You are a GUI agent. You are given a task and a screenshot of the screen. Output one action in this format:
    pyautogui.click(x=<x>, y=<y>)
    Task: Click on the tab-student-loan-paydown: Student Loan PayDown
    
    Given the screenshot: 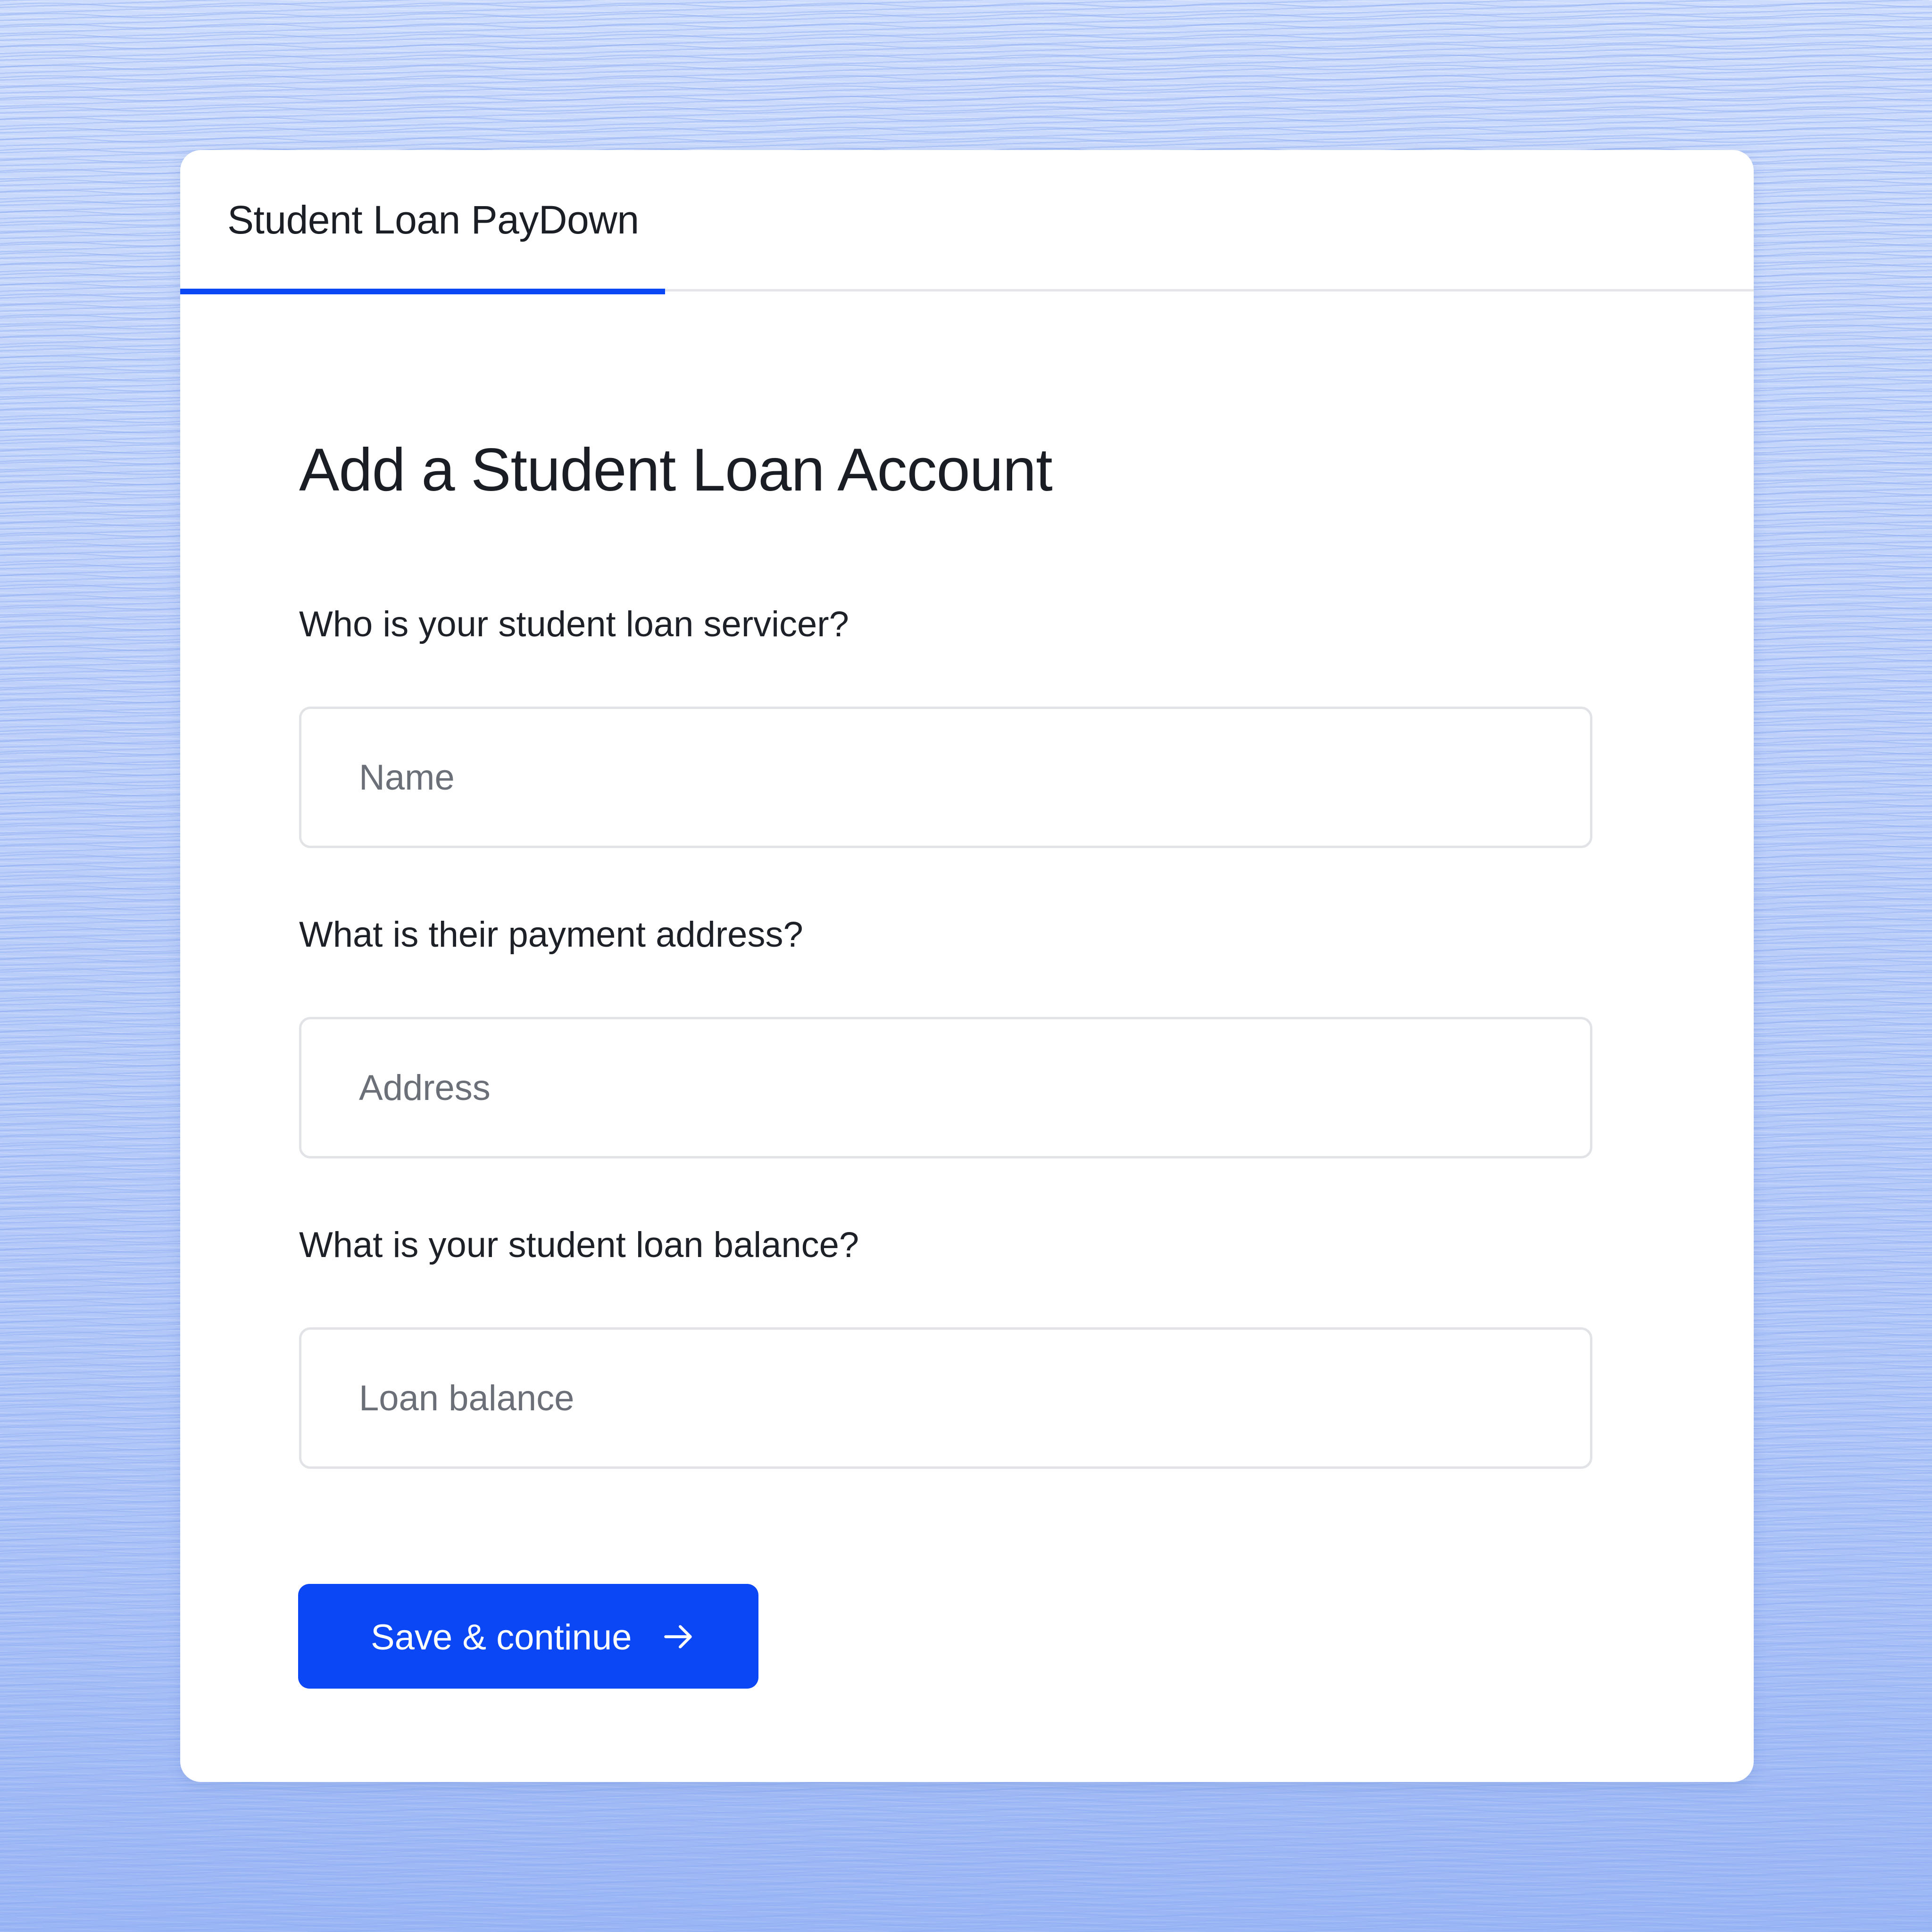 What is the action you would take?
    pyautogui.click(x=423, y=222)
    